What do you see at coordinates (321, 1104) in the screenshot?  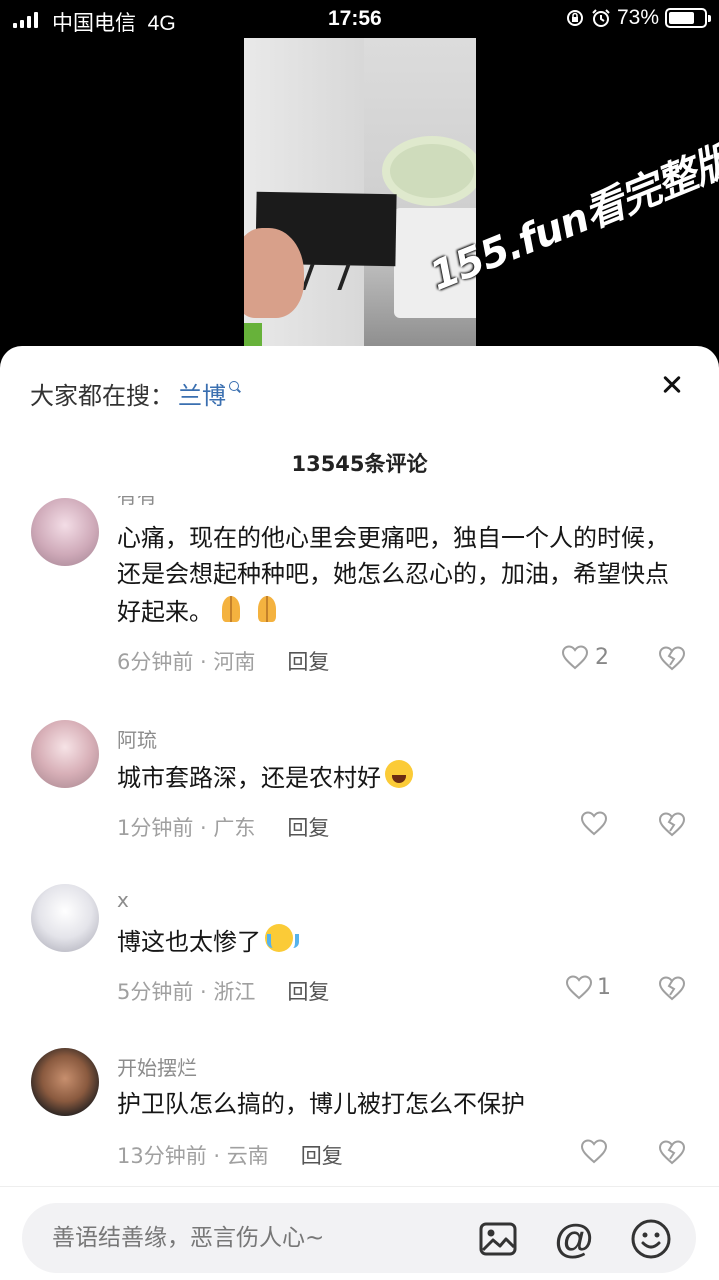 I see `comment-text: 护卫队怎么搞的，博儿被打怎么不保护` at bounding box center [321, 1104].